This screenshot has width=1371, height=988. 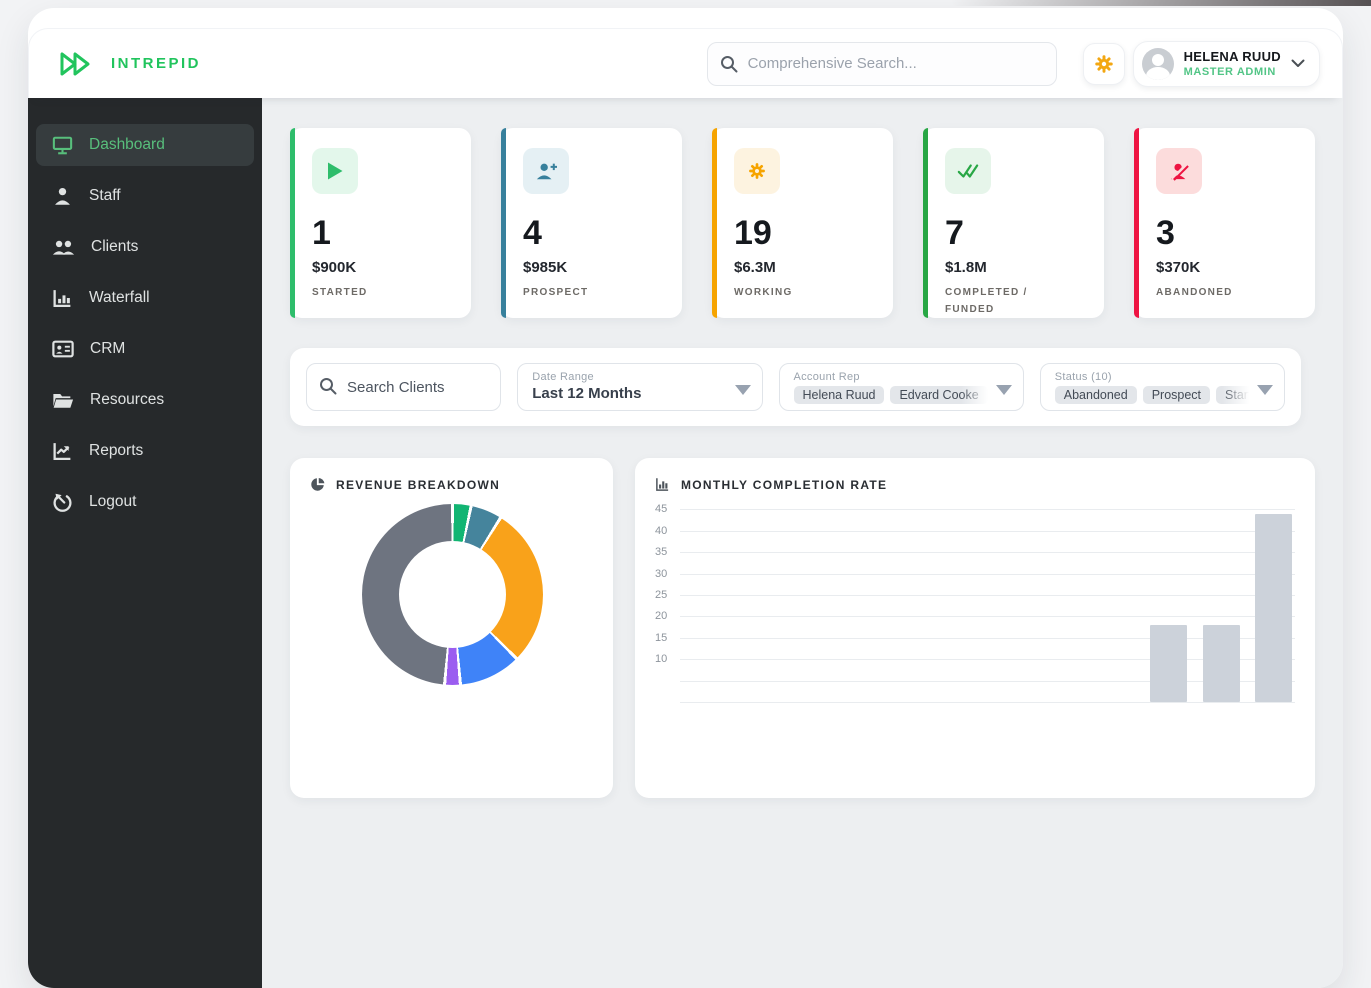 I want to click on stat-label: PROSPECT, so click(x=556, y=292).